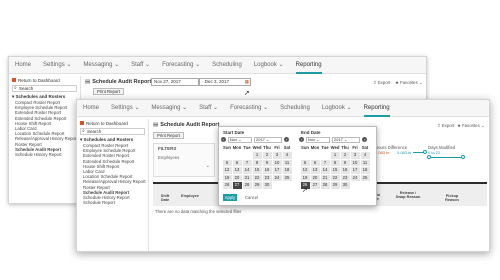  I want to click on day-cell: 6, so click(237, 162).